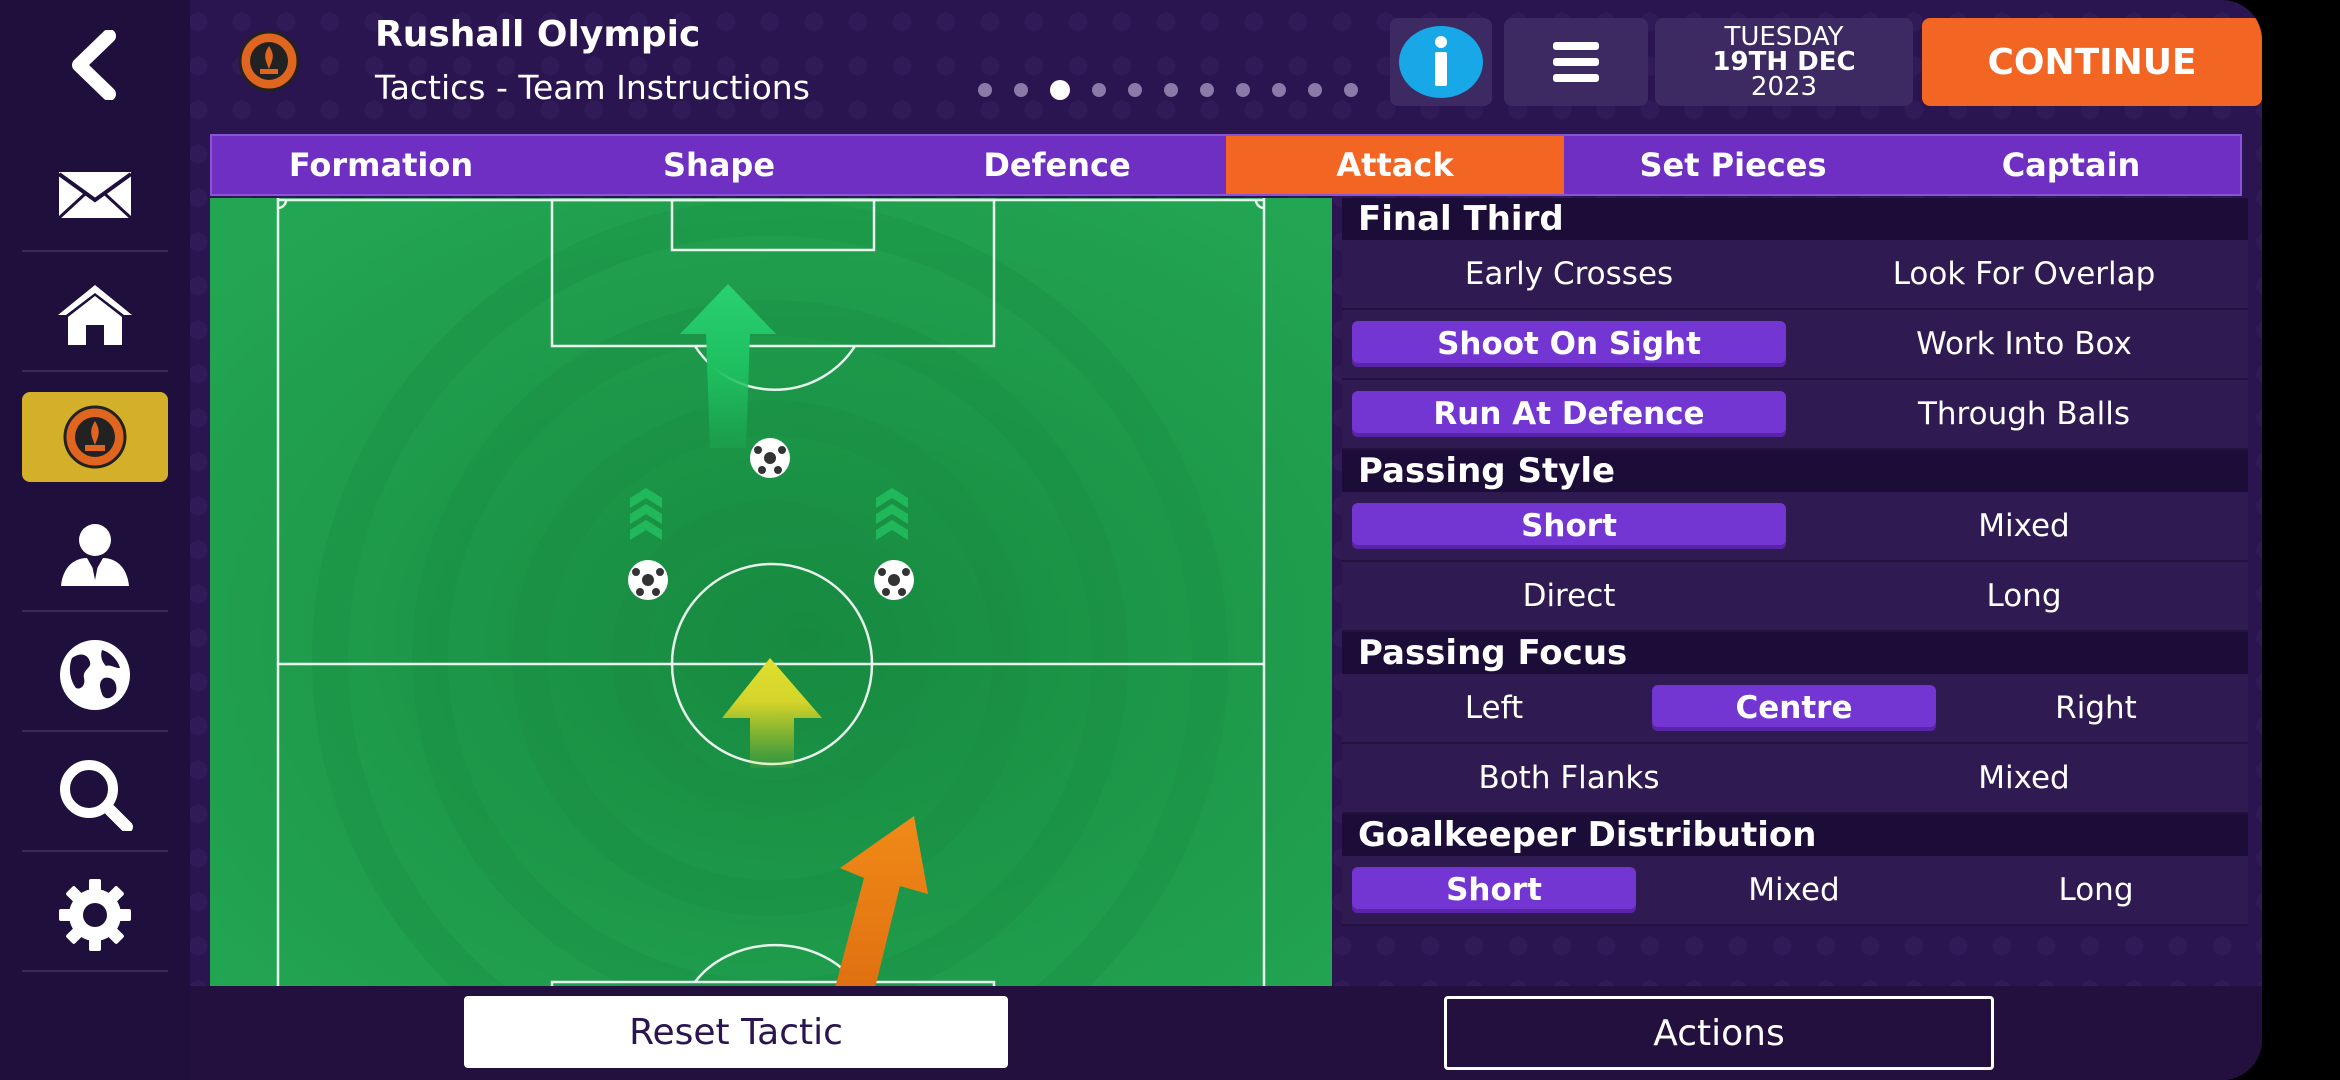 This screenshot has height=1080, width=2340. I want to click on option-gk-mixed: Mixed, so click(1794, 890).